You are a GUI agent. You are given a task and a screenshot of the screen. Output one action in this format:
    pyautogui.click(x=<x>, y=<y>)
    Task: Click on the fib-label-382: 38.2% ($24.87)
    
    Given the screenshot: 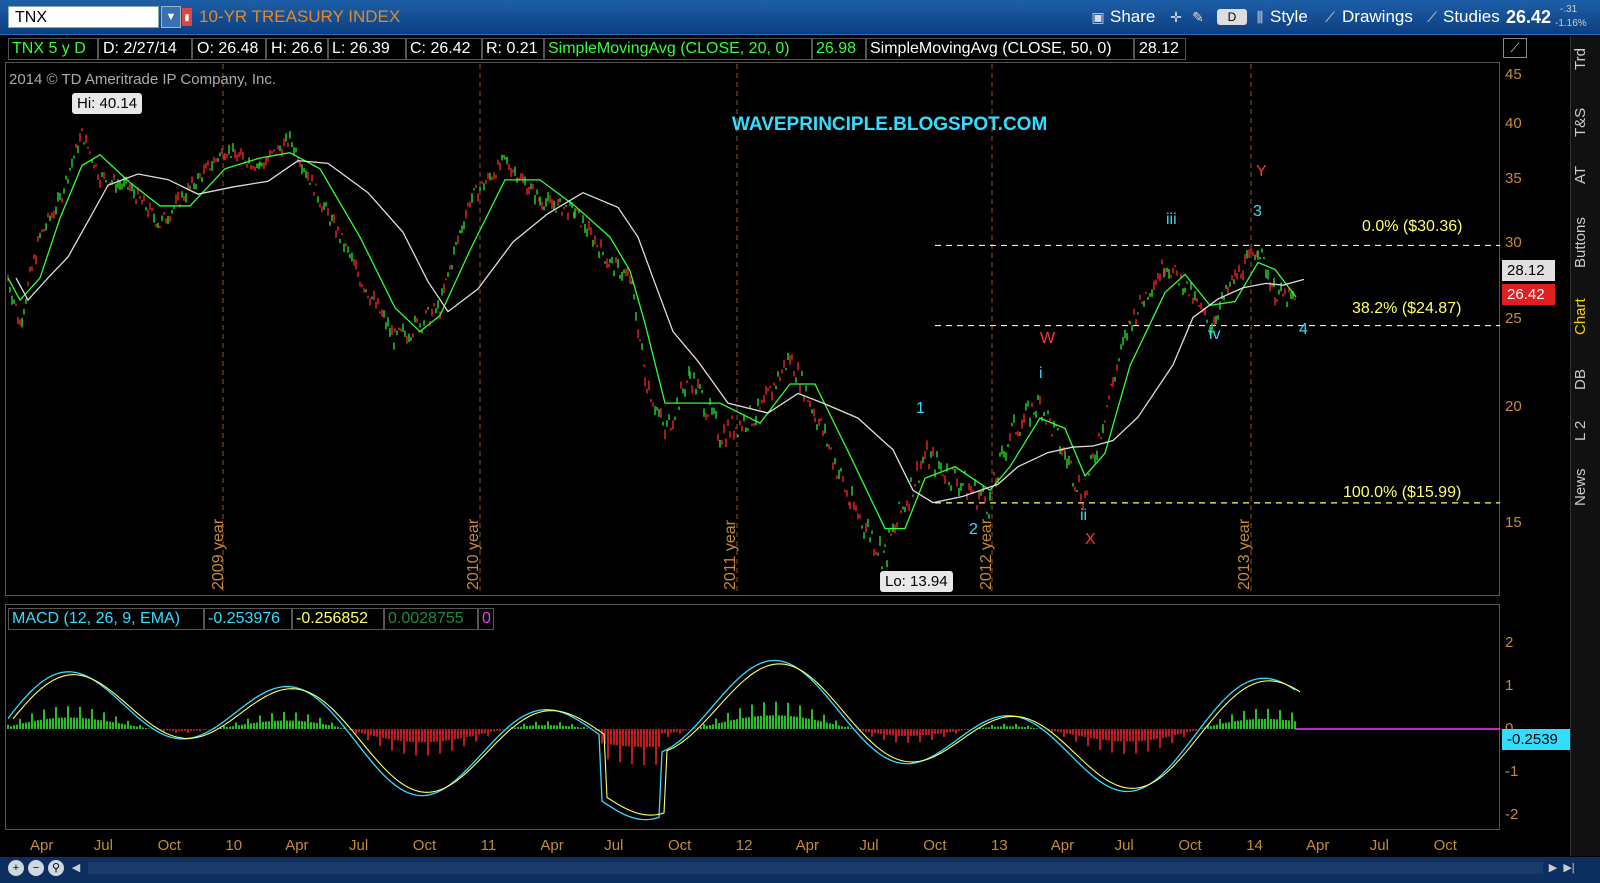 What is the action you would take?
    pyautogui.click(x=1407, y=308)
    